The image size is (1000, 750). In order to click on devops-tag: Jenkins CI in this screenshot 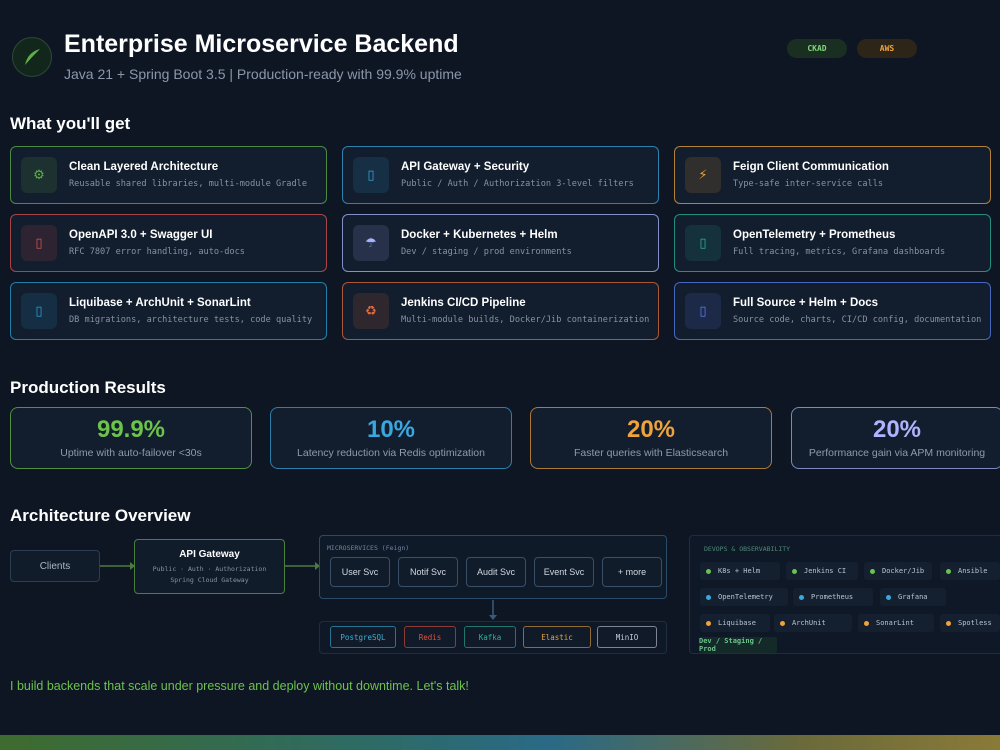, I will do `click(822, 571)`.